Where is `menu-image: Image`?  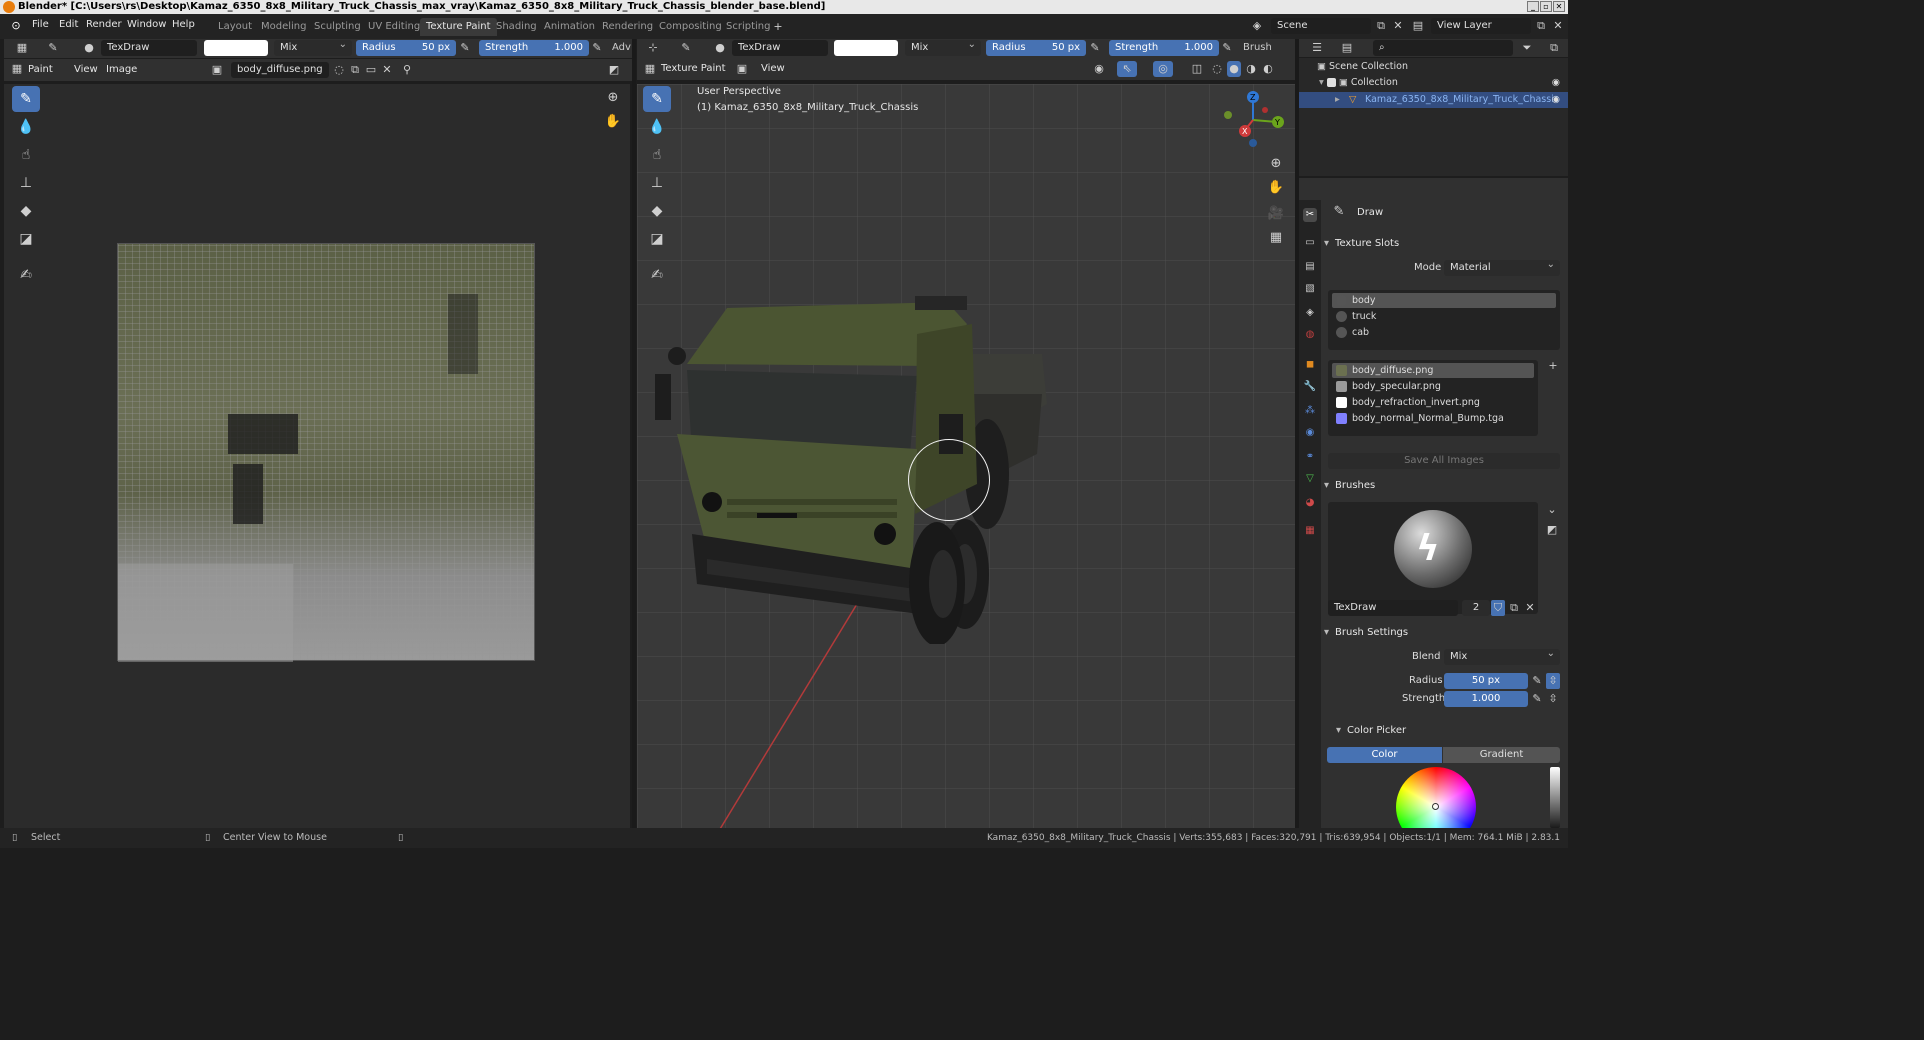 menu-image: Image is located at coordinates (121, 69).